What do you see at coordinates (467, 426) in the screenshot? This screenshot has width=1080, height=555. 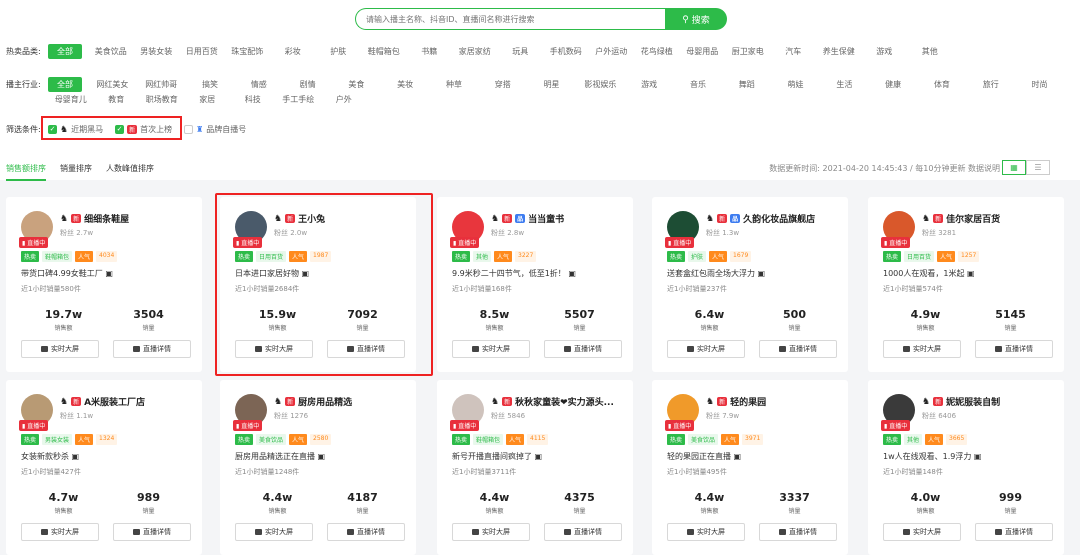 I see `live-label: 直播中` at bounding box center [467, 426].